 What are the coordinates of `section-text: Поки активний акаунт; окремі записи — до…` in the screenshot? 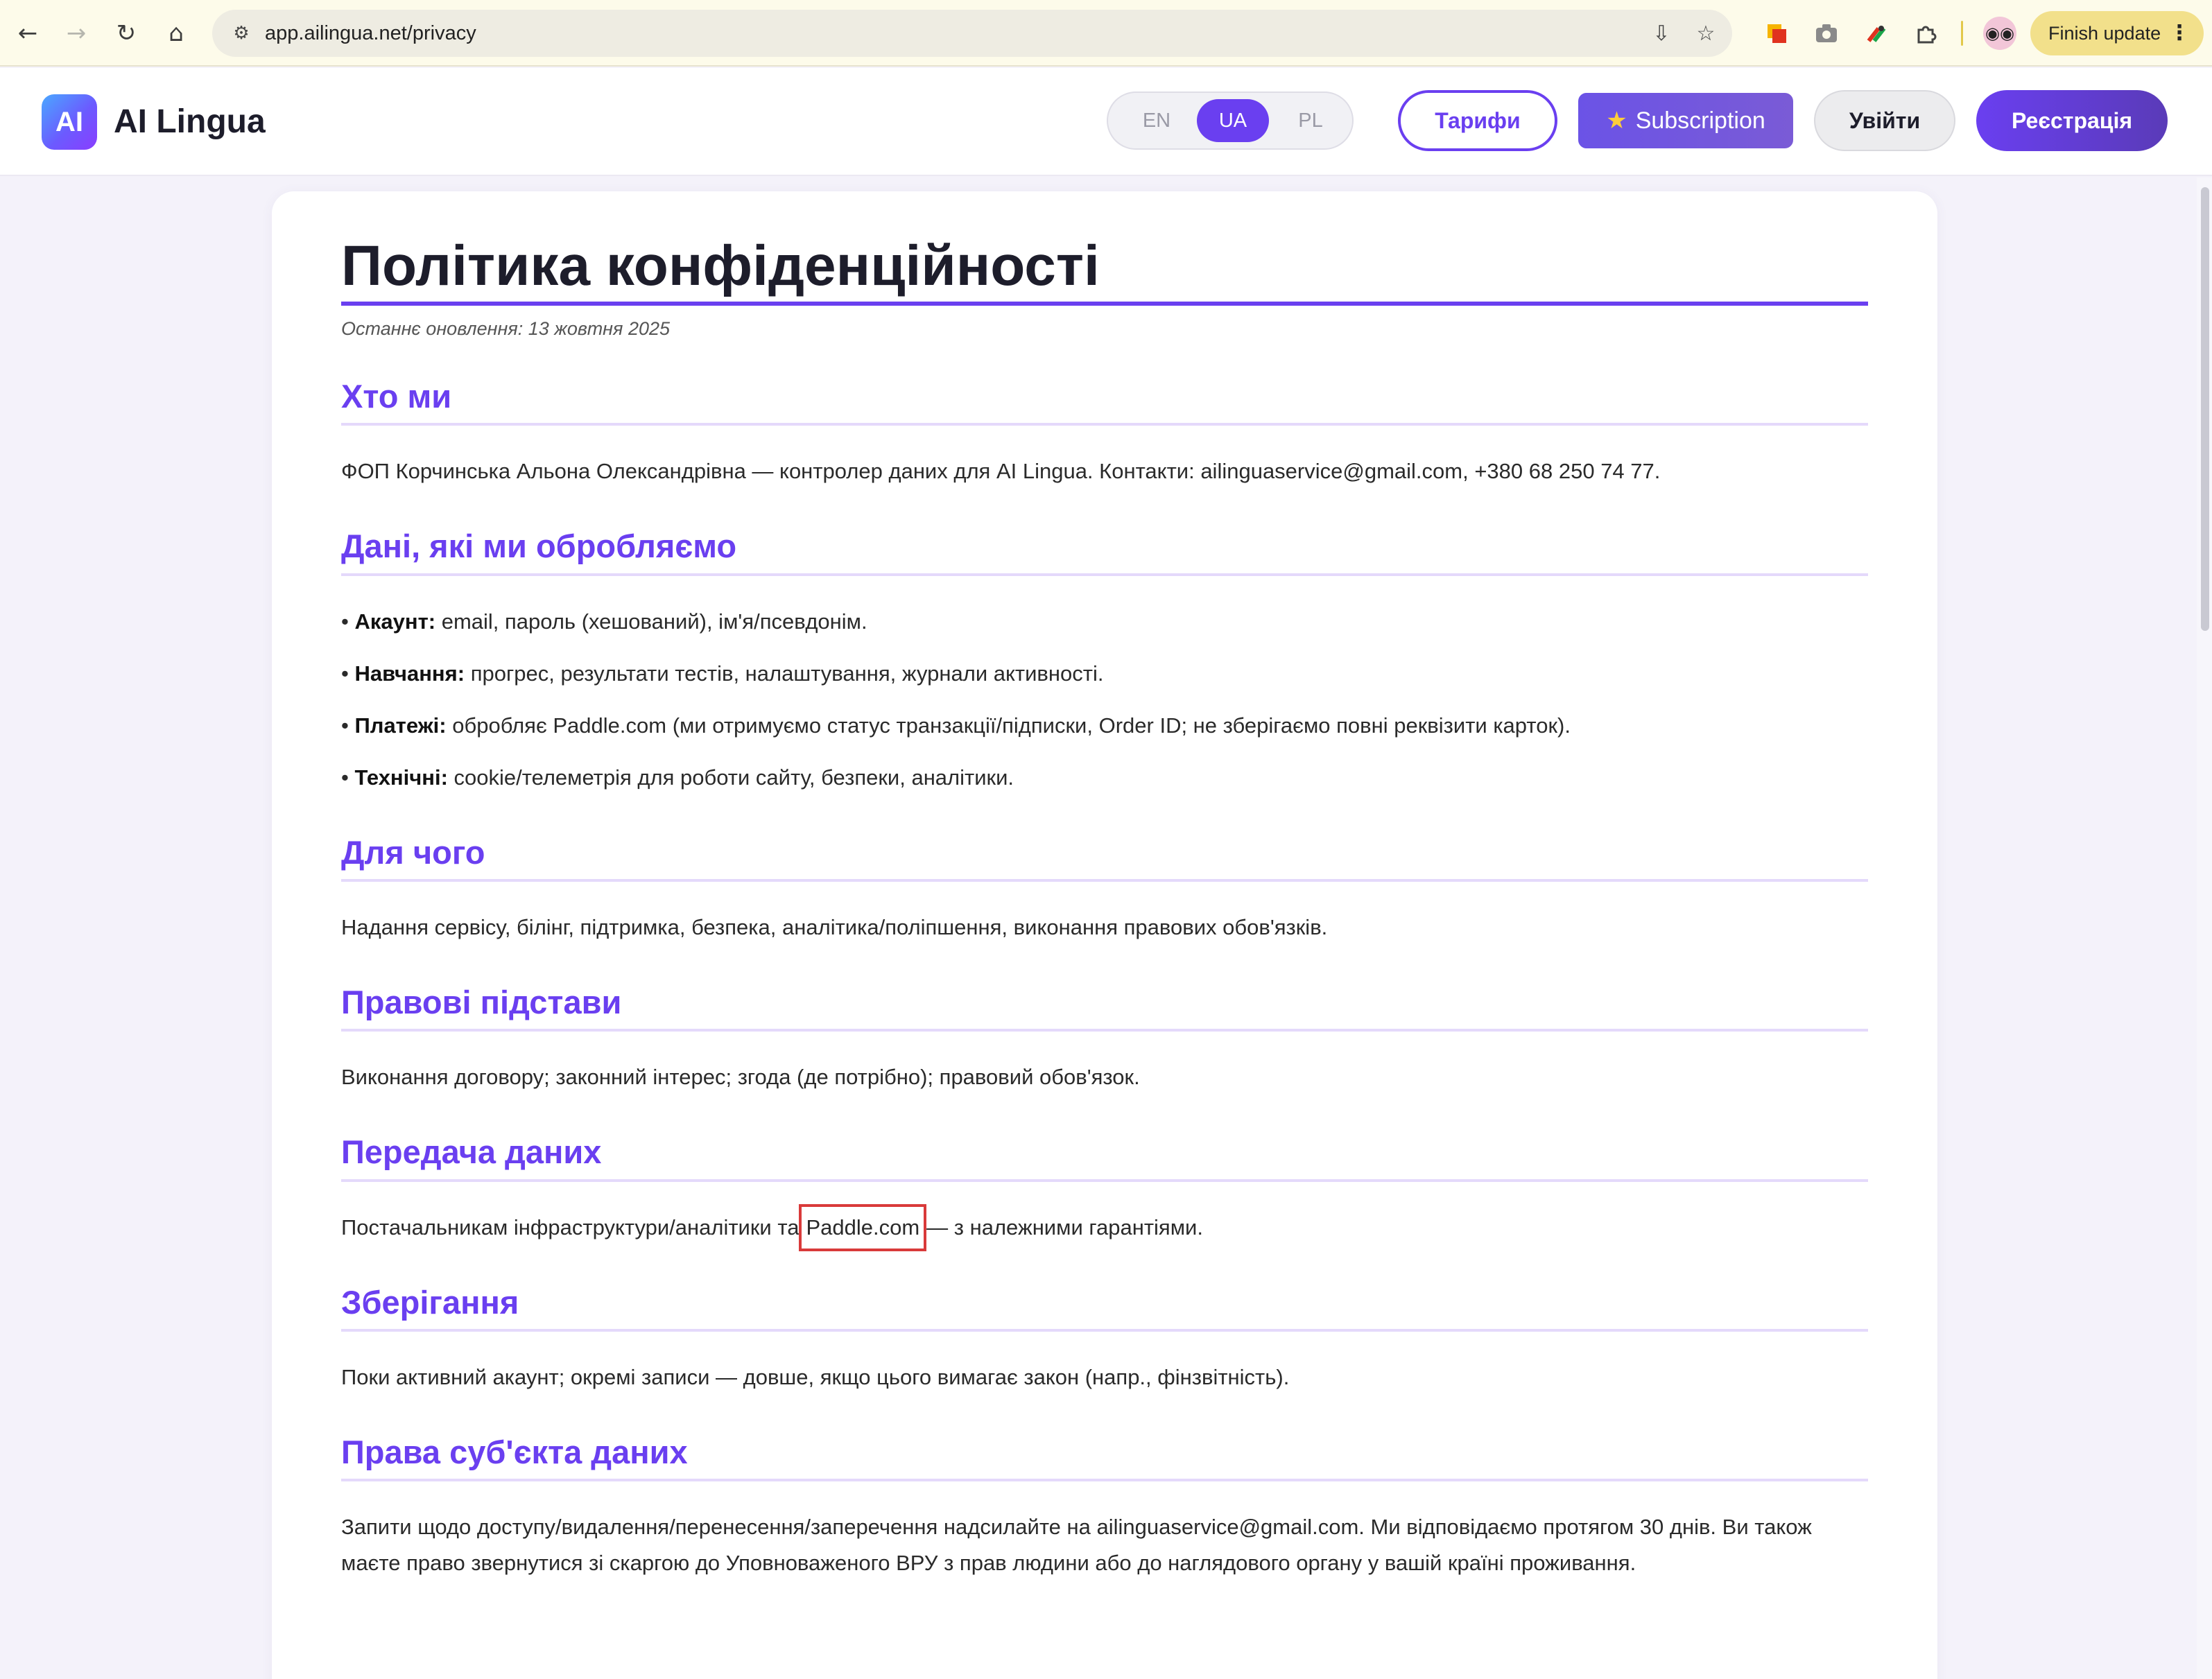 It's located at (816, 1377).